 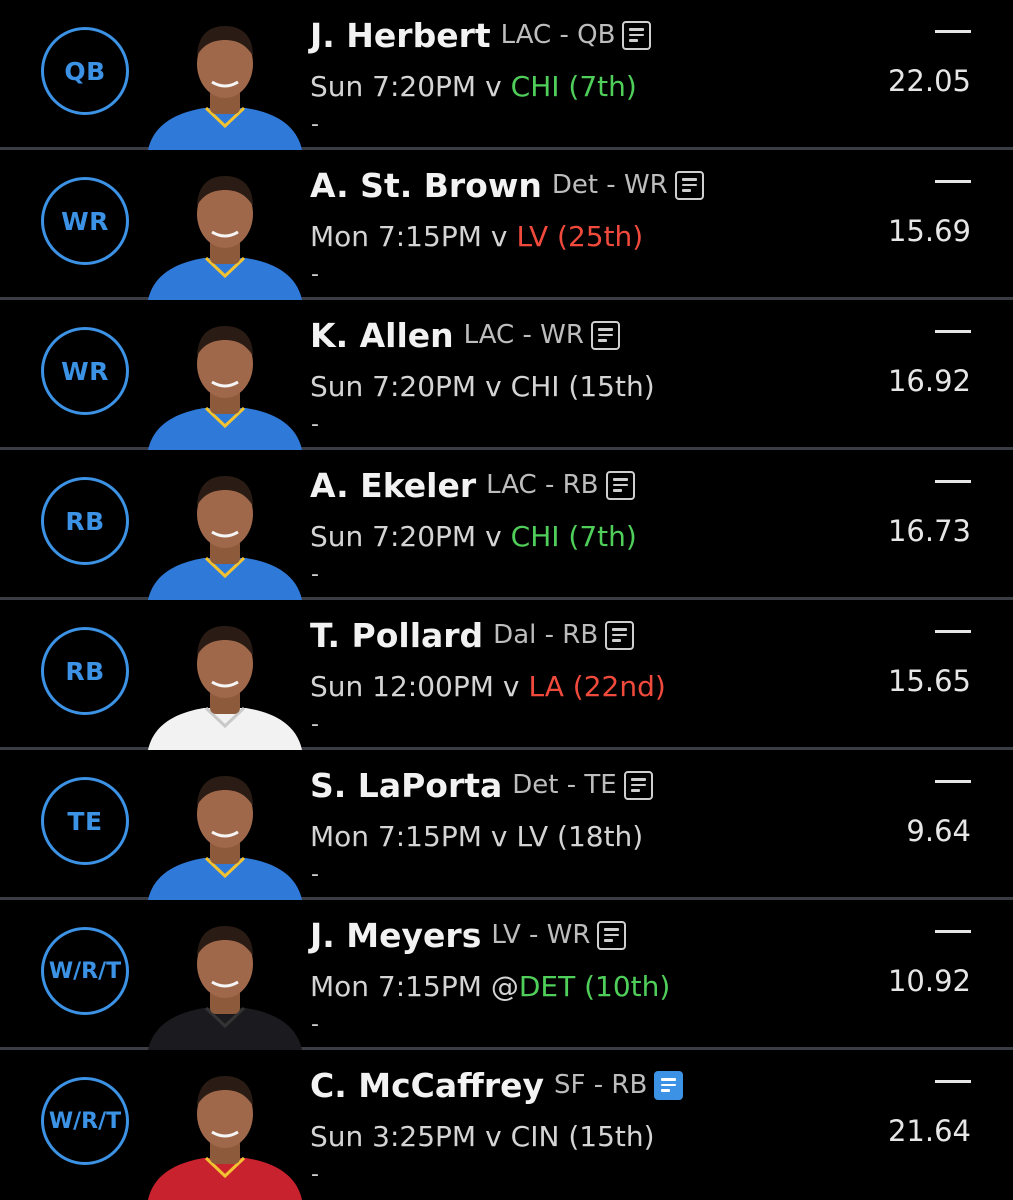 I want to click on player-name-line: A. St. Brown Det - WR, so click(x=507, y=185).